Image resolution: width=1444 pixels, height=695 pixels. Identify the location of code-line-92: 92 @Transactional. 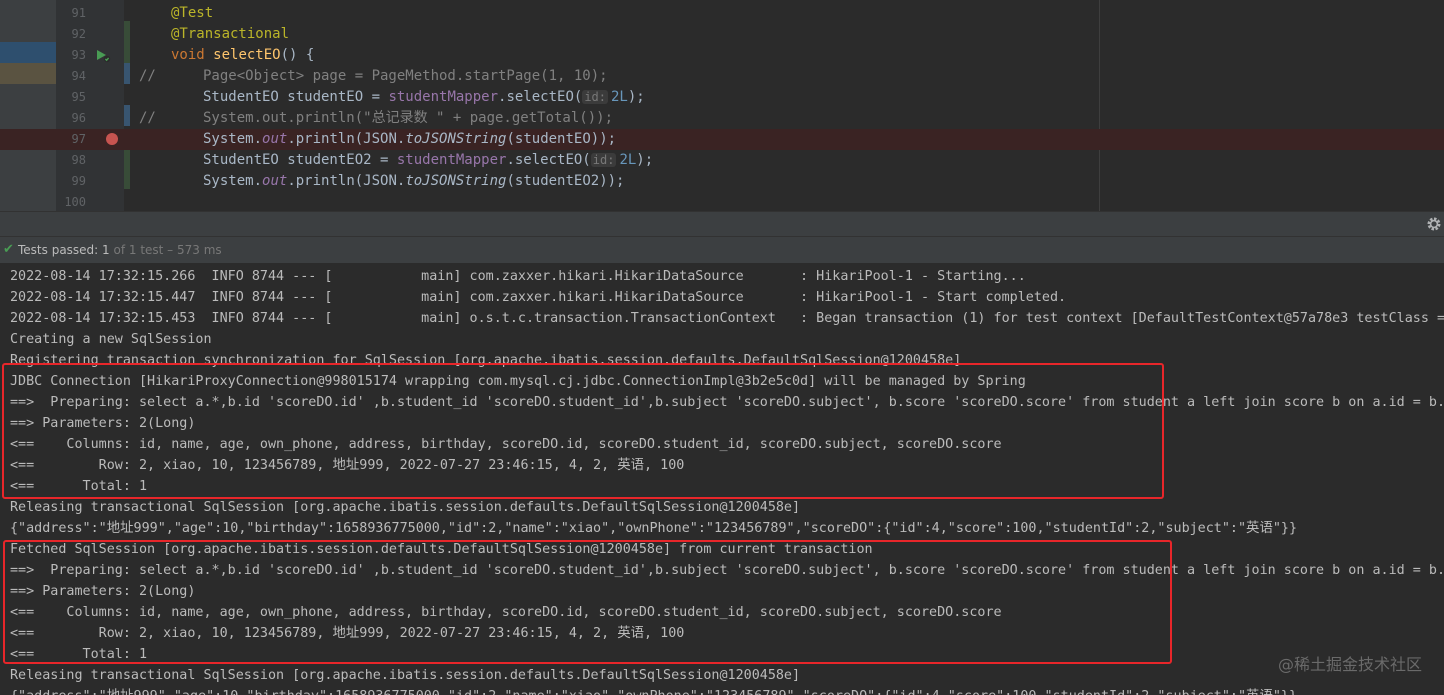
(722, 34).